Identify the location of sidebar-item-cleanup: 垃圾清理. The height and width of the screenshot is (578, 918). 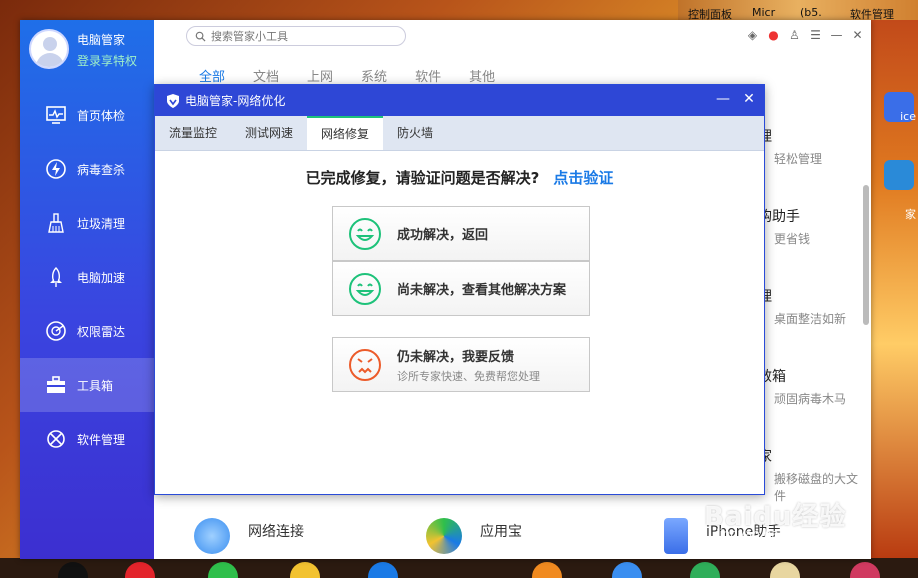
(87, 223).